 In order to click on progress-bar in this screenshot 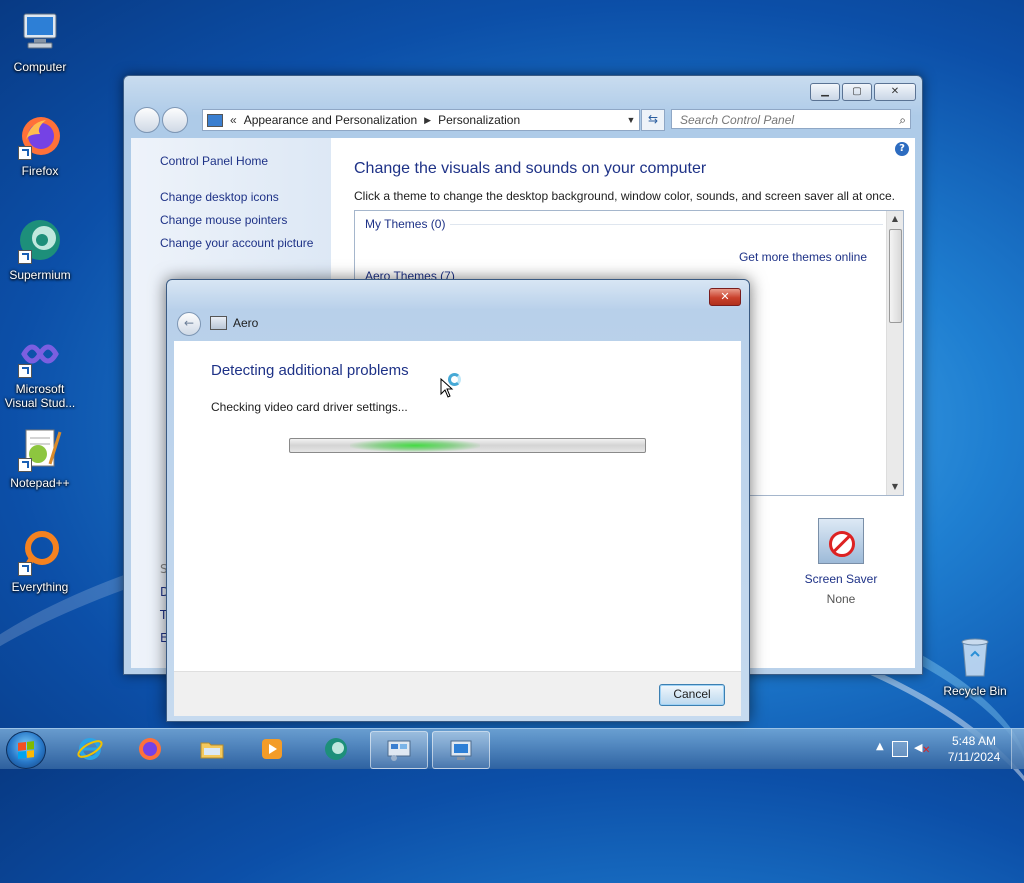, I will do `click(467, 445)`.